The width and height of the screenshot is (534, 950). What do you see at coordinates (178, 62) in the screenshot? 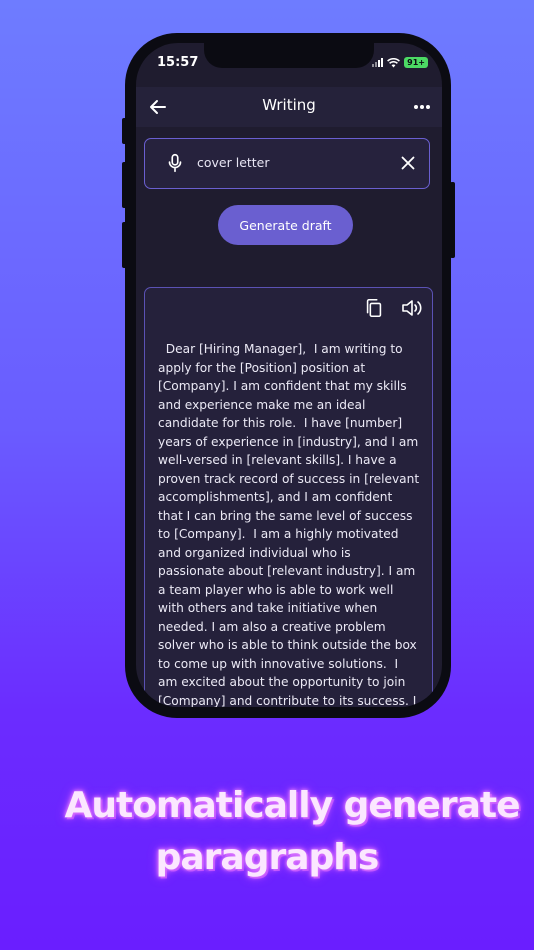
I see `status-time: 15:57` at bounding box center [178, 62].